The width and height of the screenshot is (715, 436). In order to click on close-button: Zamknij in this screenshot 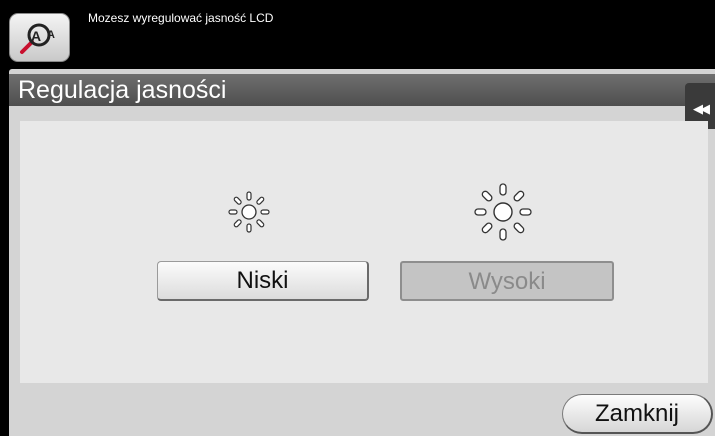, I will do `click(637, 414)`.